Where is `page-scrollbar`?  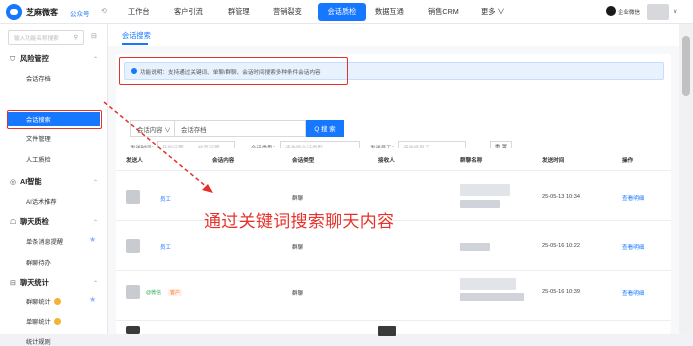 page-scrollbar is located at coordinates (686, 179).